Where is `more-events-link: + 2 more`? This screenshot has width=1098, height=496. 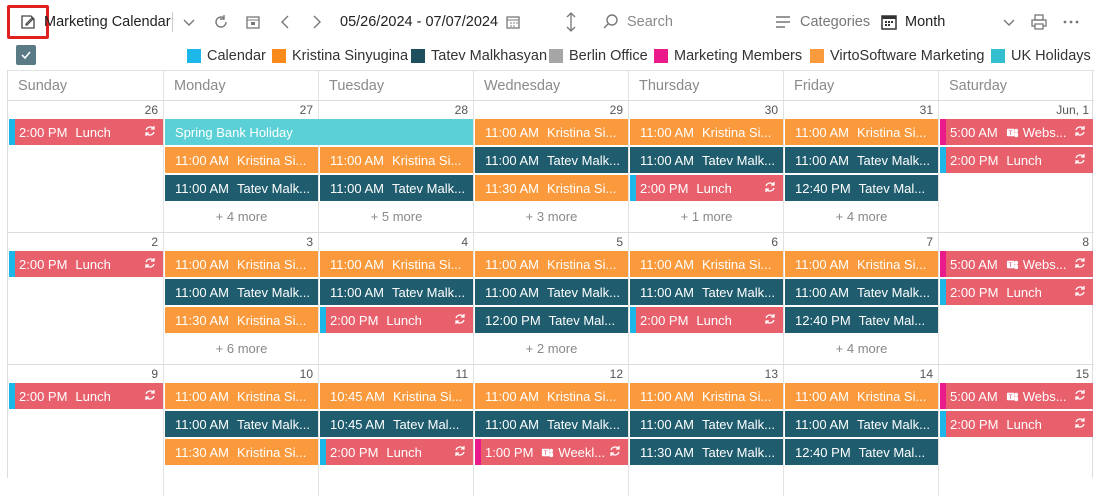
more-events-link: + 2 more is located at coordinates (551, 348).